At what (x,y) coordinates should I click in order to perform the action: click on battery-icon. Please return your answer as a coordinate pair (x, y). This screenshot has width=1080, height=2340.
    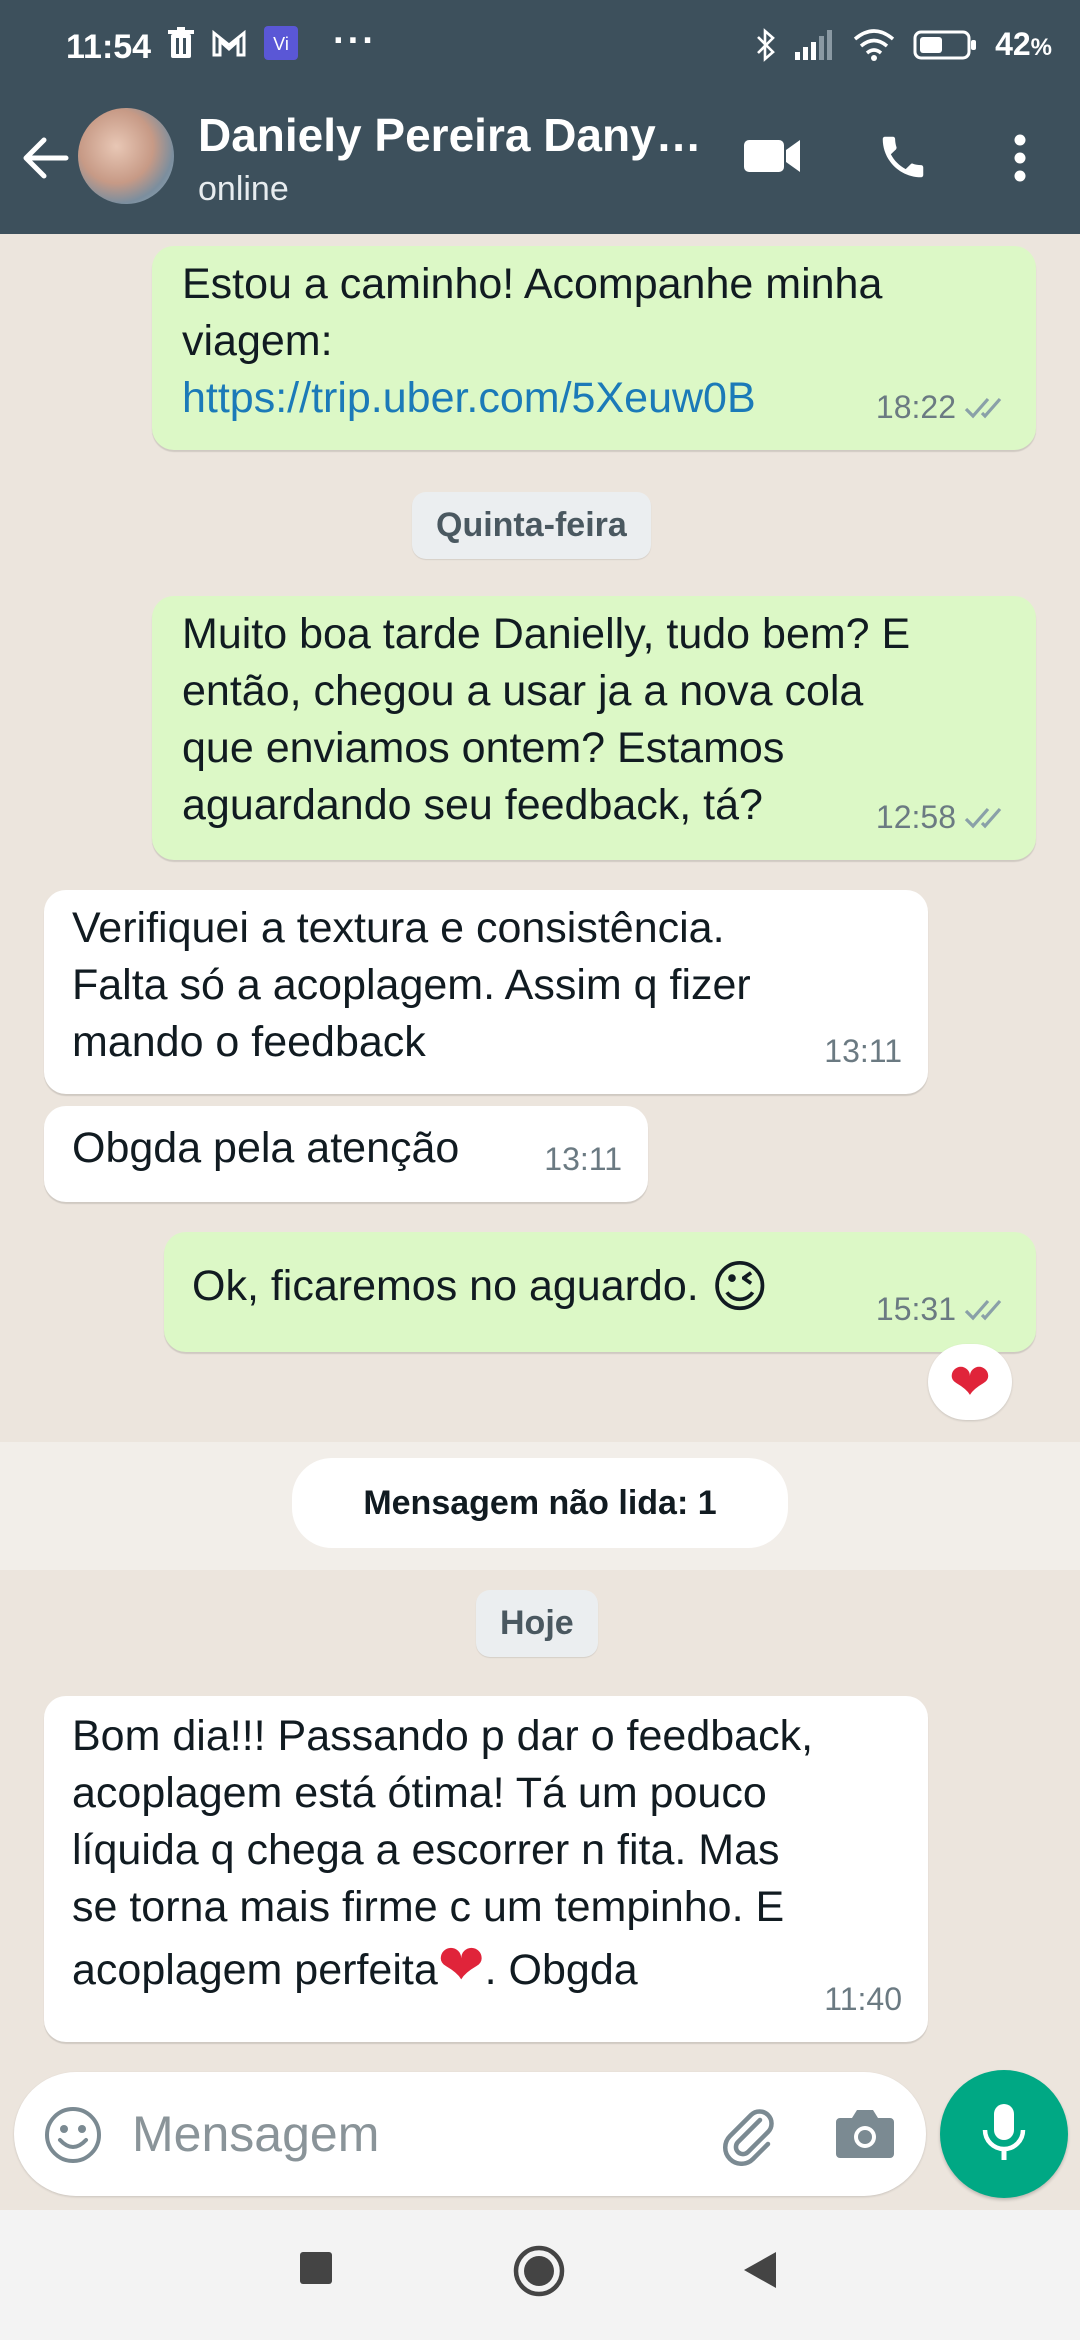
    Looking at the image, I should click on (945, 44).